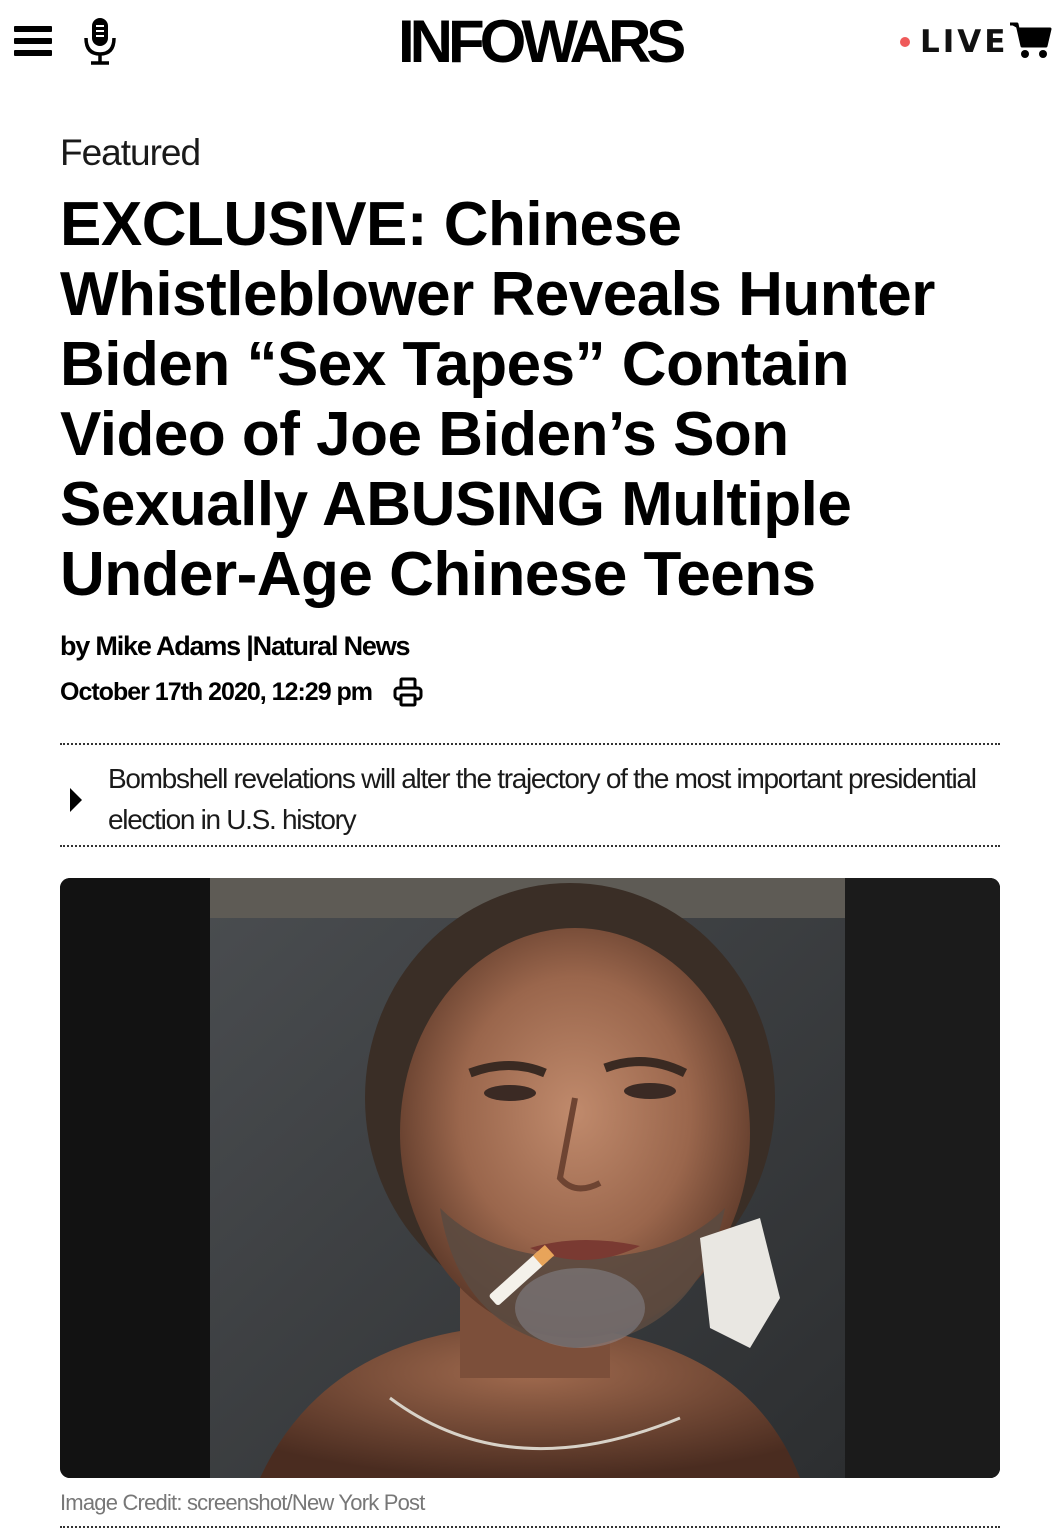 The width and height of the screenshot is (1062, 1534). What do you see at coordinates (100, 41) in the screenshot?
I see `microphone-icon` at bounding box center [100, 41].